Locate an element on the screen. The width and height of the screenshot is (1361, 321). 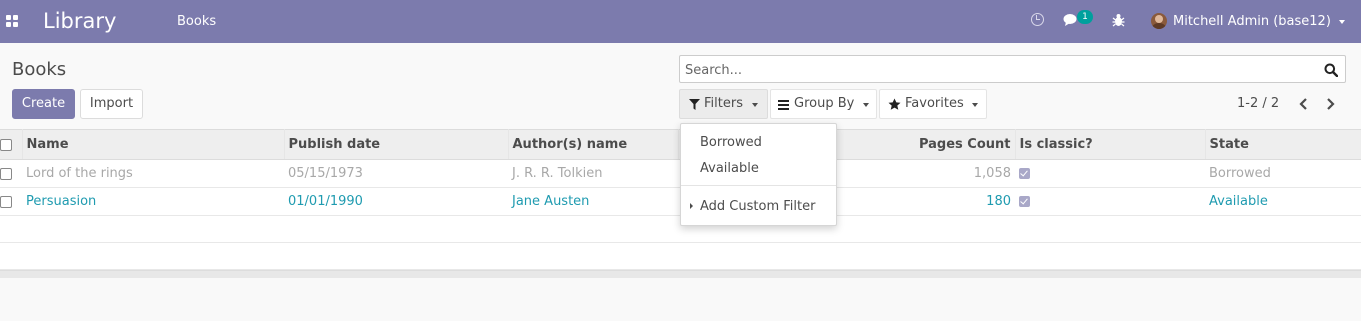
cell-name: Lord of the rings is located at coordinates (153, 173).